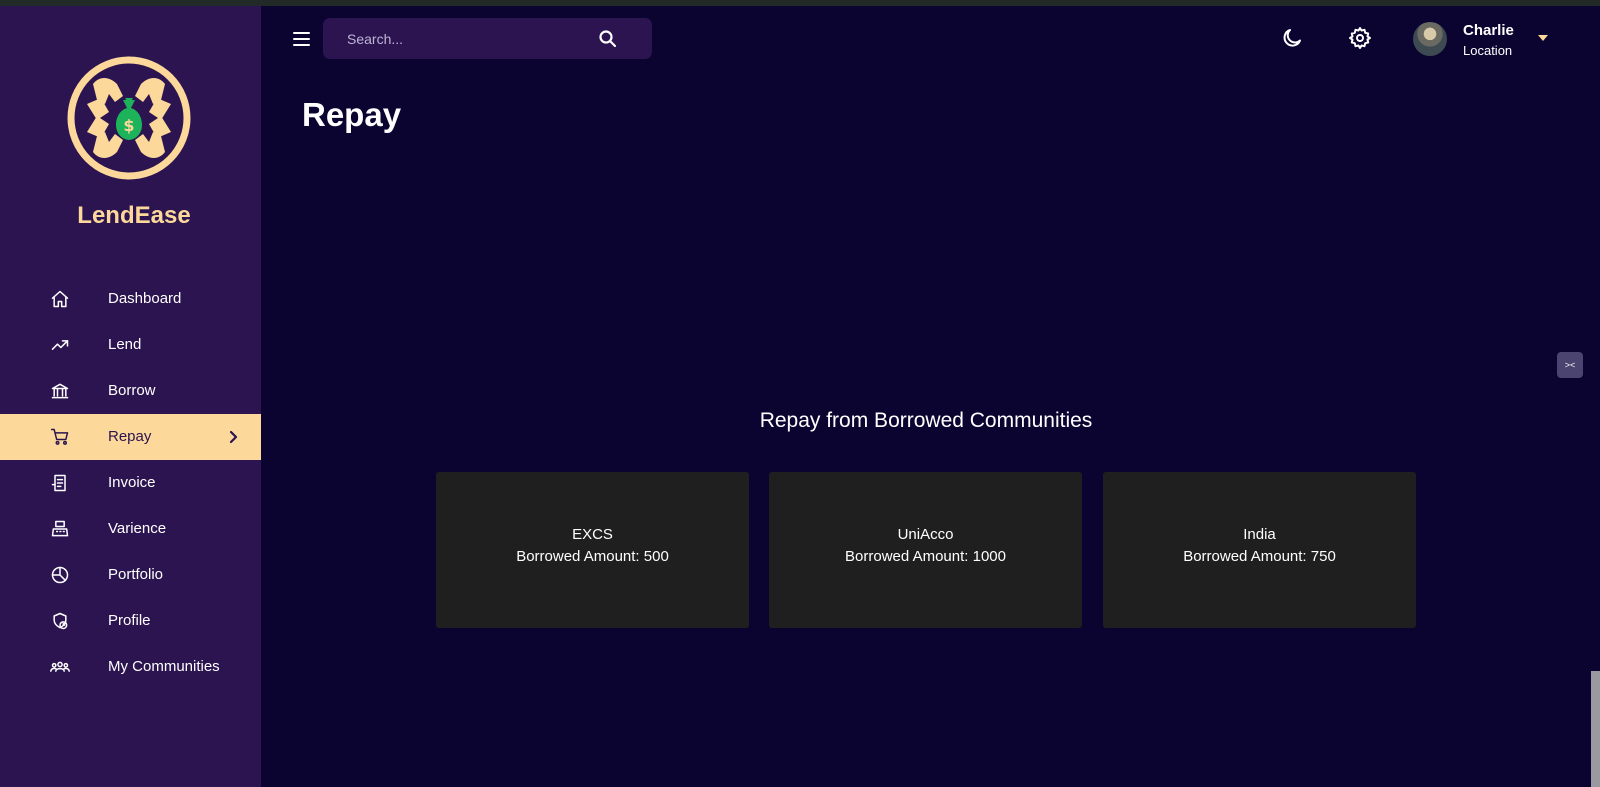 The image size is (1600, 787). What do you see at coordinates (60, 345) in the screenshot?
I see `trending-up-icon` at bounding box center [60, 345].